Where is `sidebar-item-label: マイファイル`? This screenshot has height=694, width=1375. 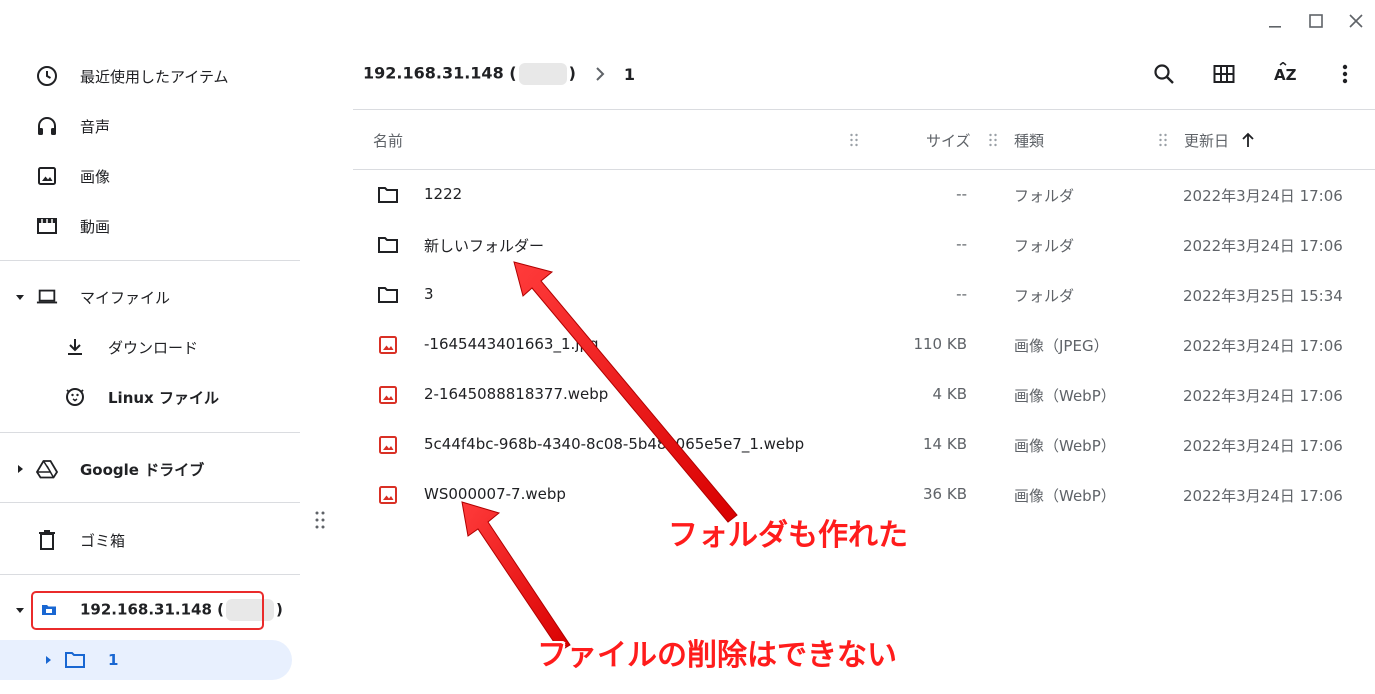 sidebar-item-label: マイファイル is located at coordinates (125, 297).